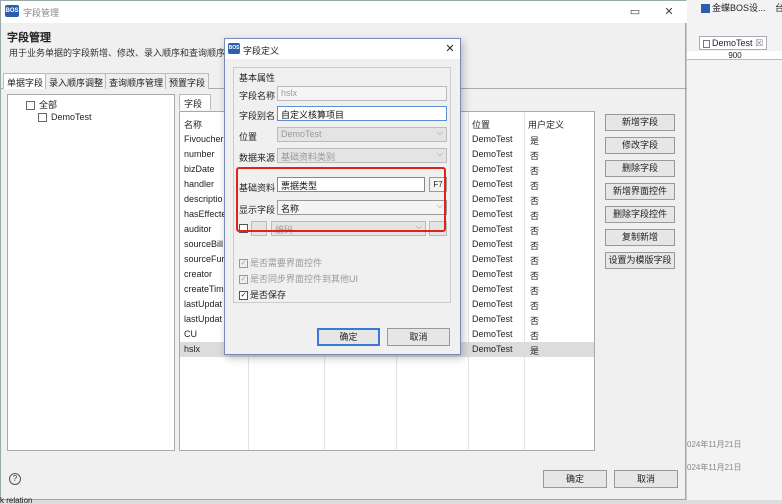 The width and height of the screenshot is (782, 504). Describe the element at coordinates (640, 122) in the screenshot. I see `add-field-button: 新增字段` at that location.